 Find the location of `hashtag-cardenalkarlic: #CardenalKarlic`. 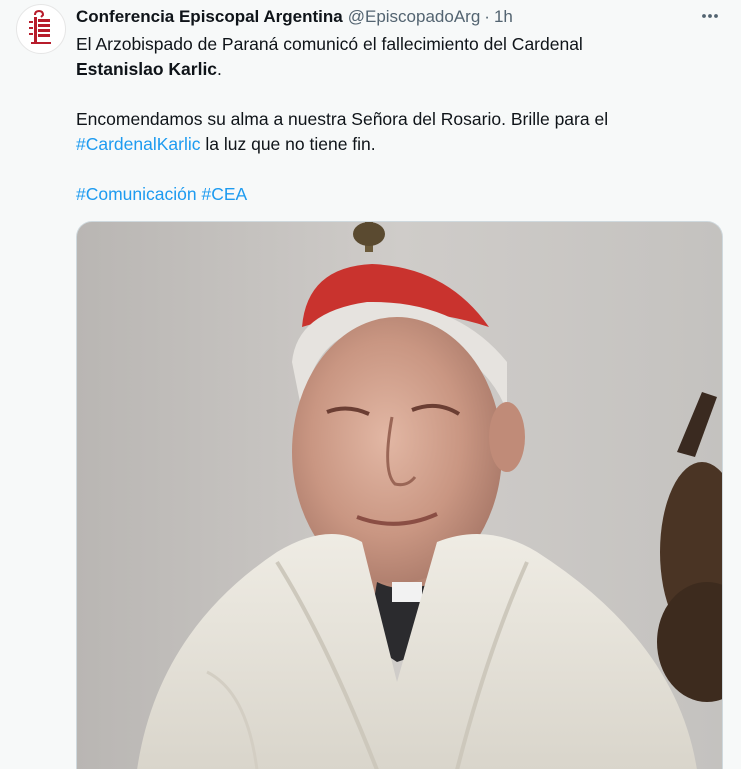

hashtag-cardenalkarlic: #CardenalKarlic is located at coordinates (138, 144).